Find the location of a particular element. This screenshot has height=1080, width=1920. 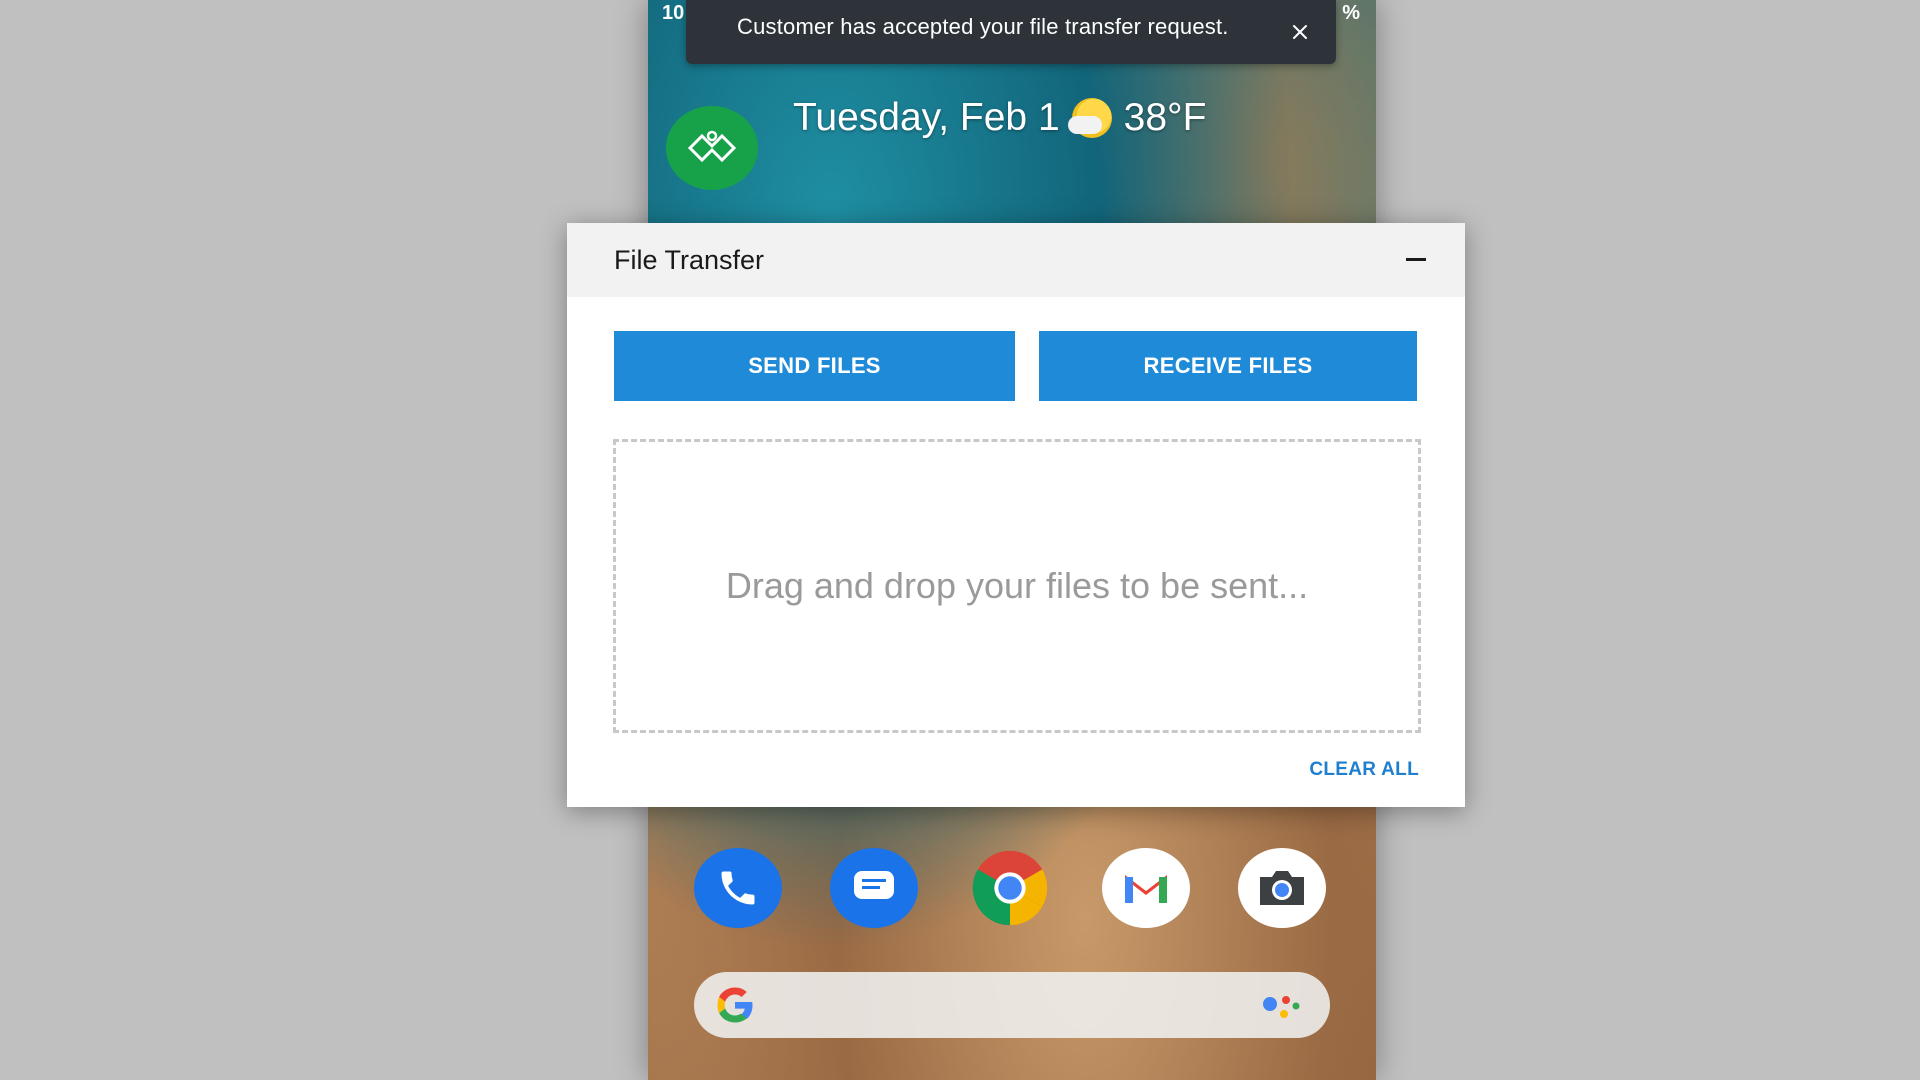

chrome-icon is located at coordinates (1010, 888).